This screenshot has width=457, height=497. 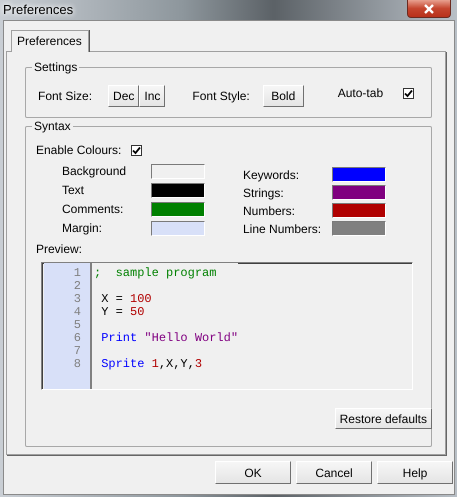 What do you see at coordinates (38, 9) in the screenshot?
I see `window-title: Preferences` at bounding box center [38, 9].